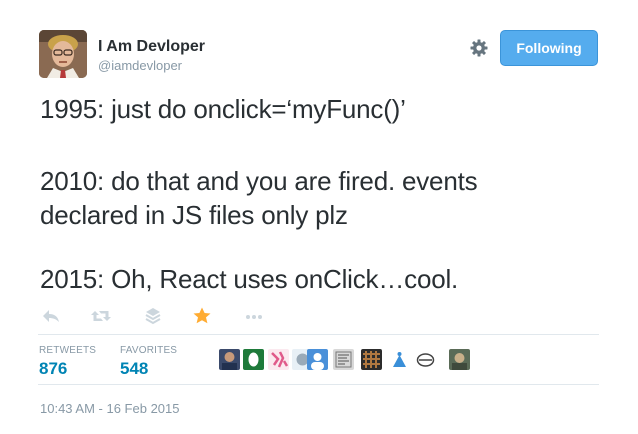 The image size is (638, 434). Describe the element at coordinates (109, 408) in the screenshot. I see `tweet-timestamp: 10:43 AM - 16 Feb 2015` at that location.